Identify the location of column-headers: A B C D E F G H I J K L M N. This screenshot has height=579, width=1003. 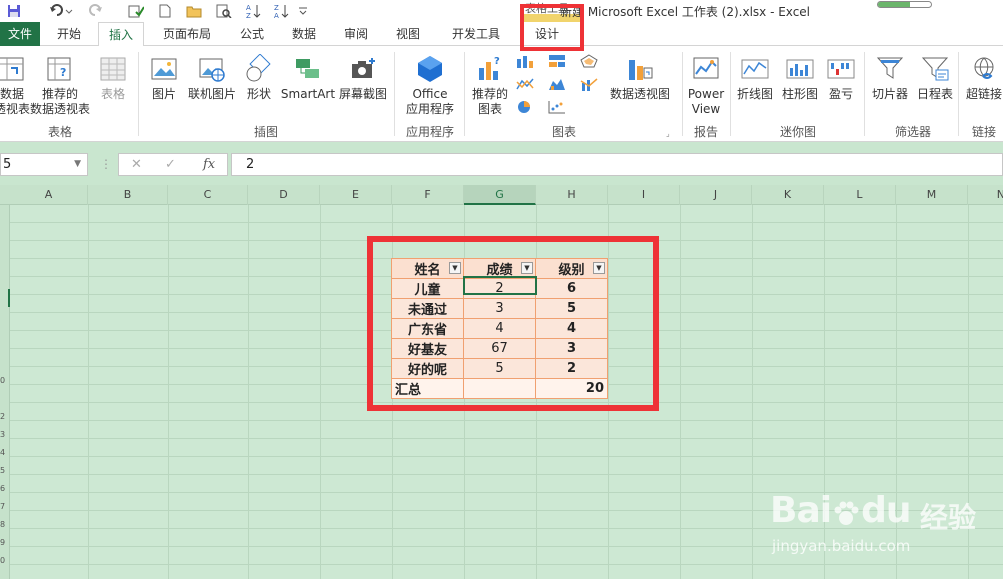
(501, 195).